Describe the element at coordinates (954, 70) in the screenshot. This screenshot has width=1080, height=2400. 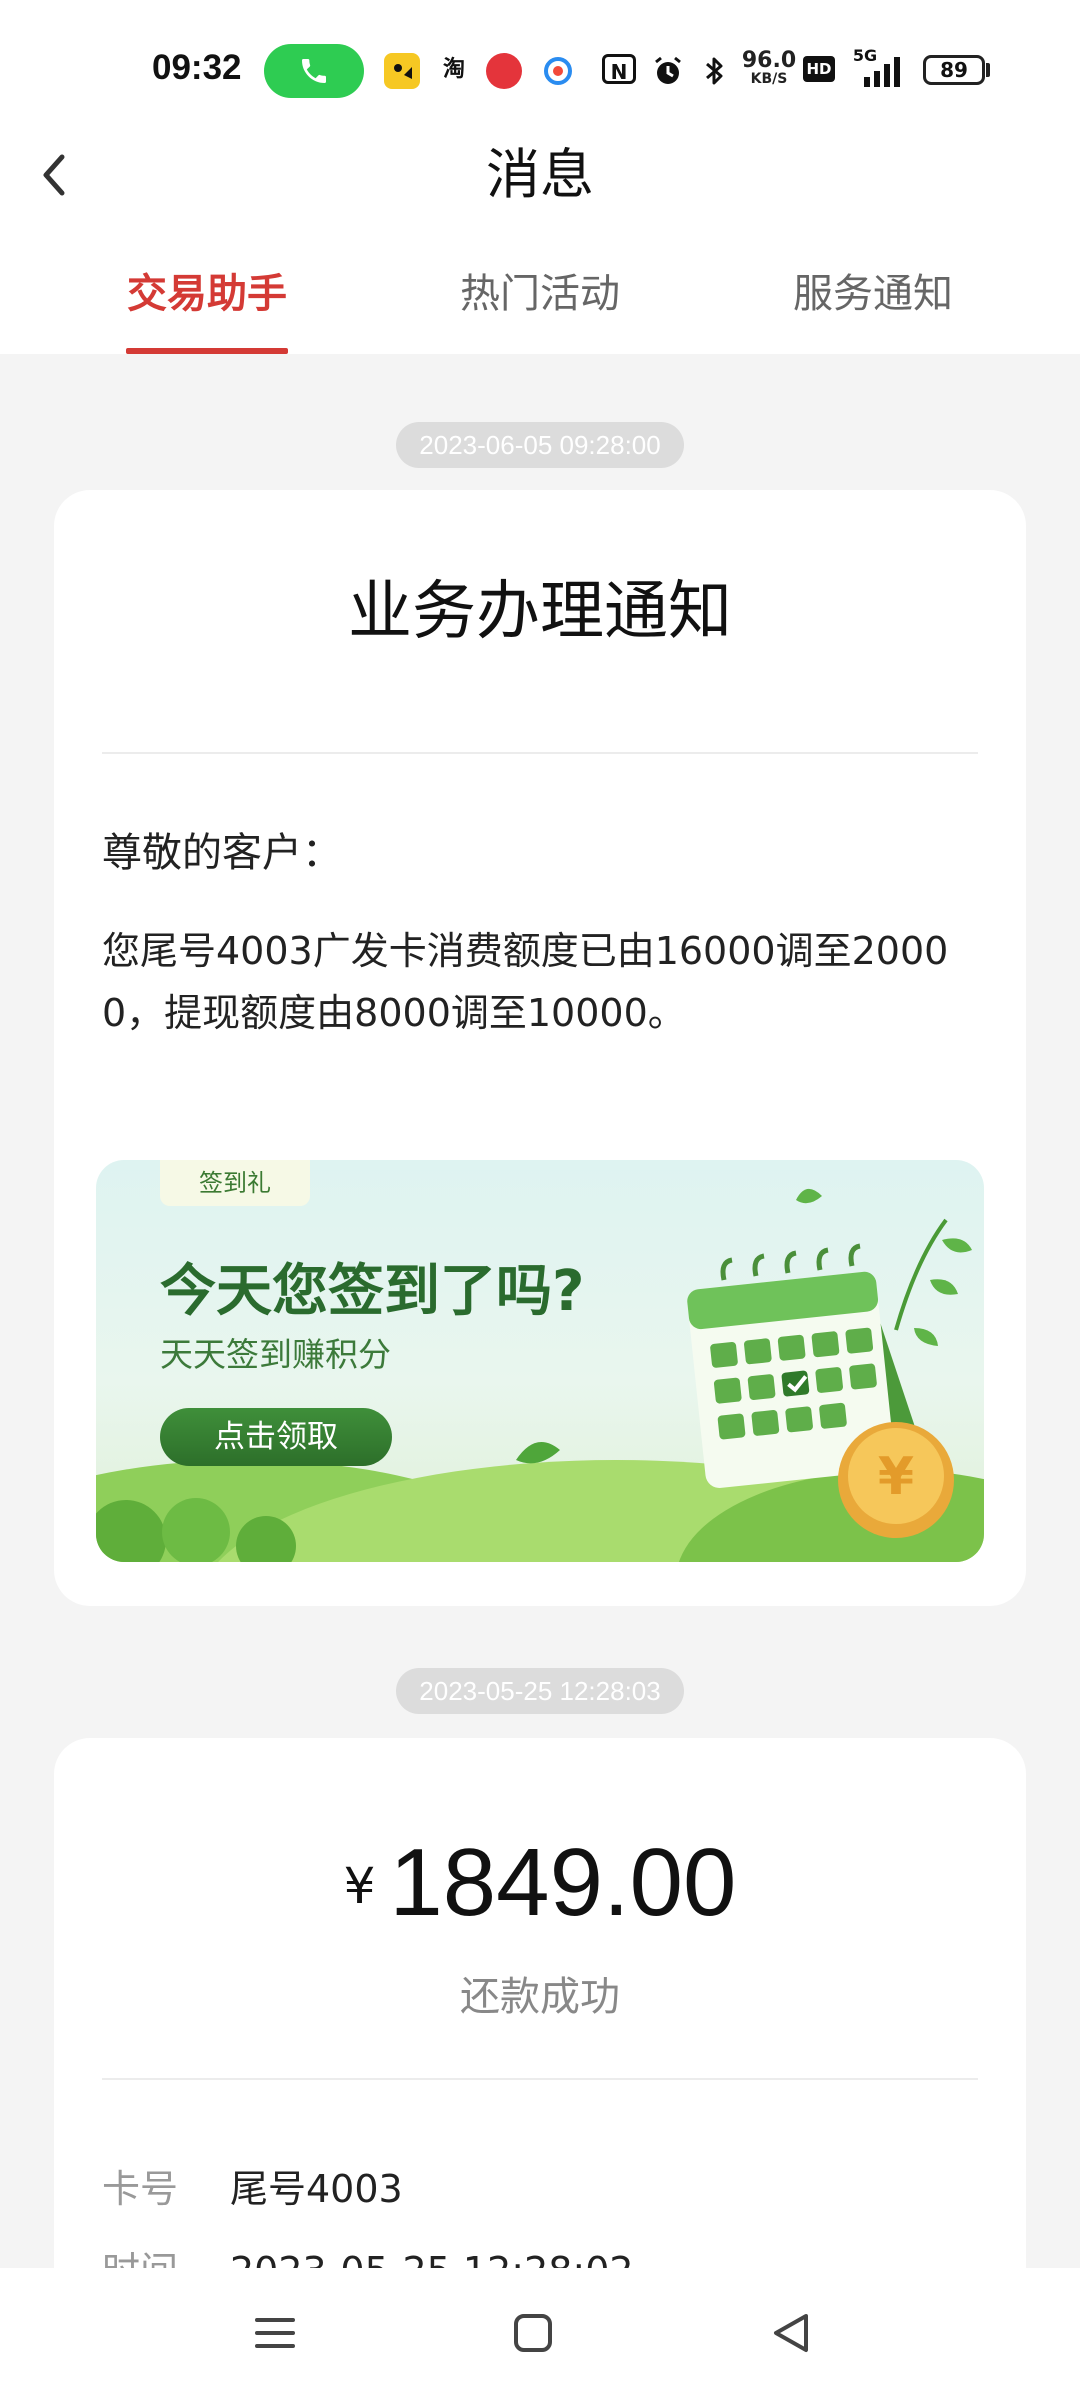
I see `battery-indicator: 89` at that location.